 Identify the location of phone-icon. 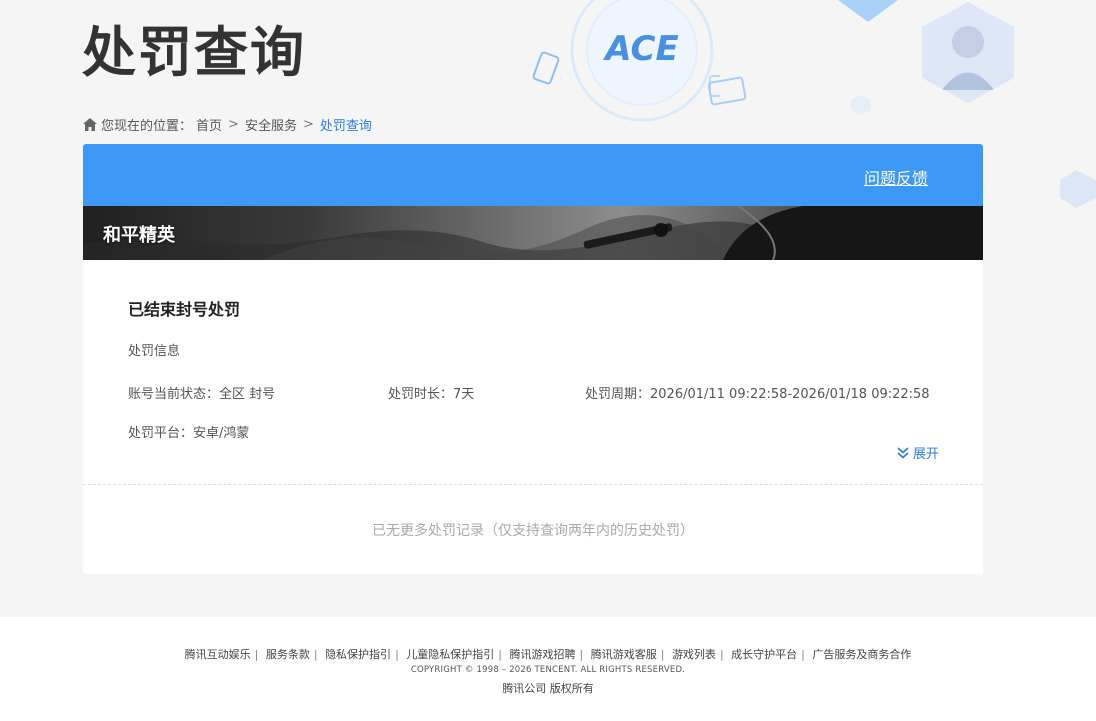
(546, 68).